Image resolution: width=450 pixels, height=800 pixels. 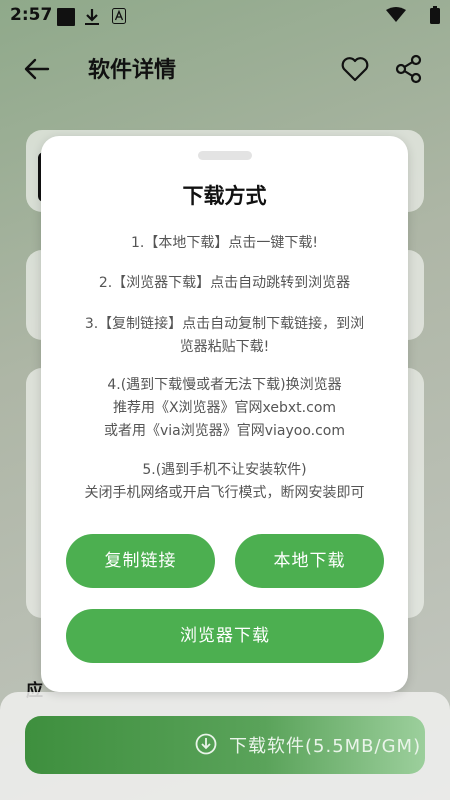 I want to click on instruction-line: 关闭手机网络或开启飞行模式，断网安装即可, so click(x=224, y=493).